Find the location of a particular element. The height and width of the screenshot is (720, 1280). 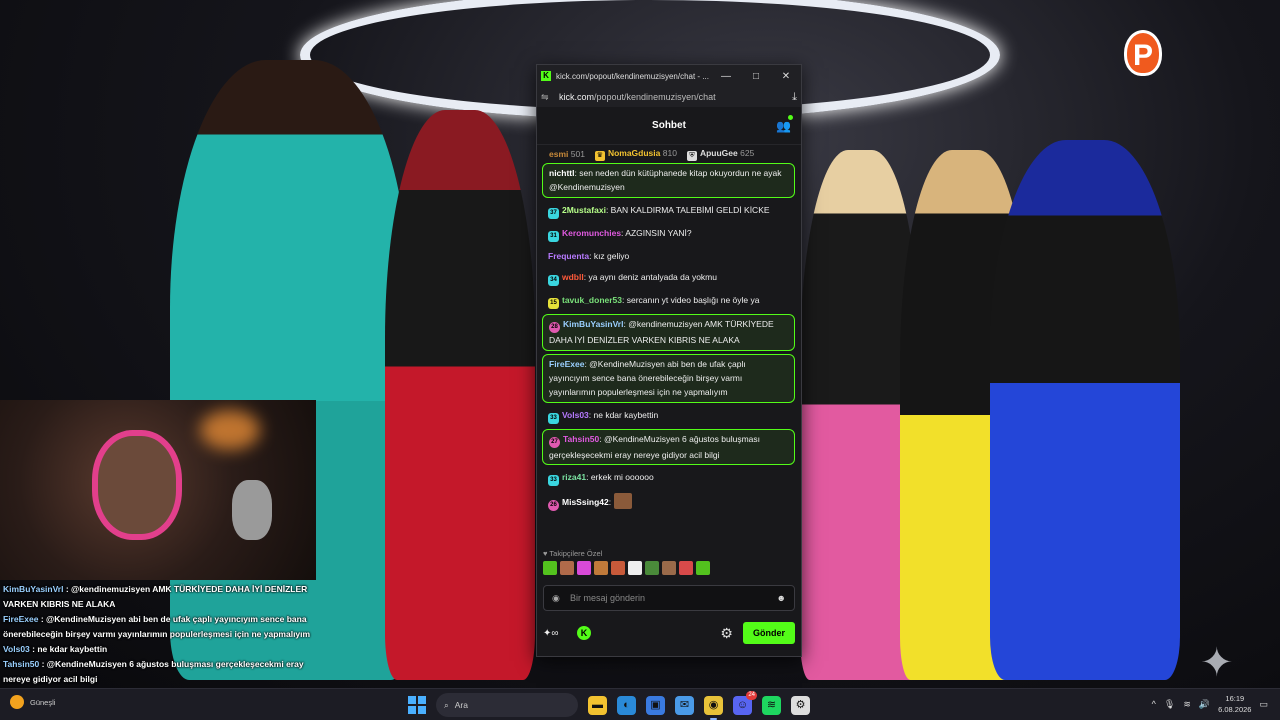

search-box: ⌕ Ara is located at coordinates (507, 705).